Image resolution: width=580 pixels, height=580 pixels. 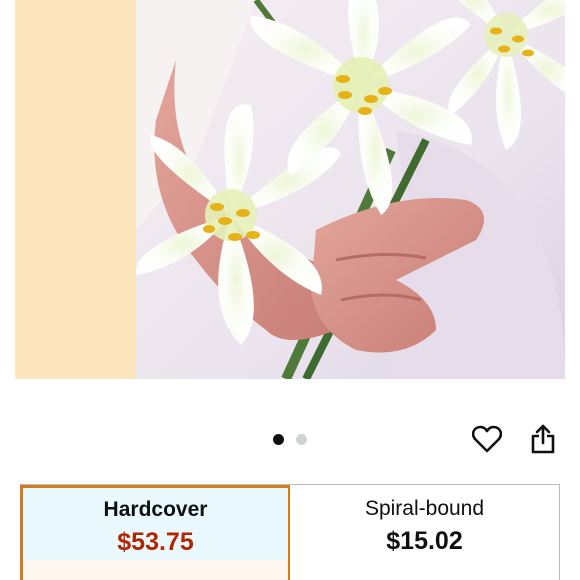 I want to click on share-icon, so click(x=543, y=439).